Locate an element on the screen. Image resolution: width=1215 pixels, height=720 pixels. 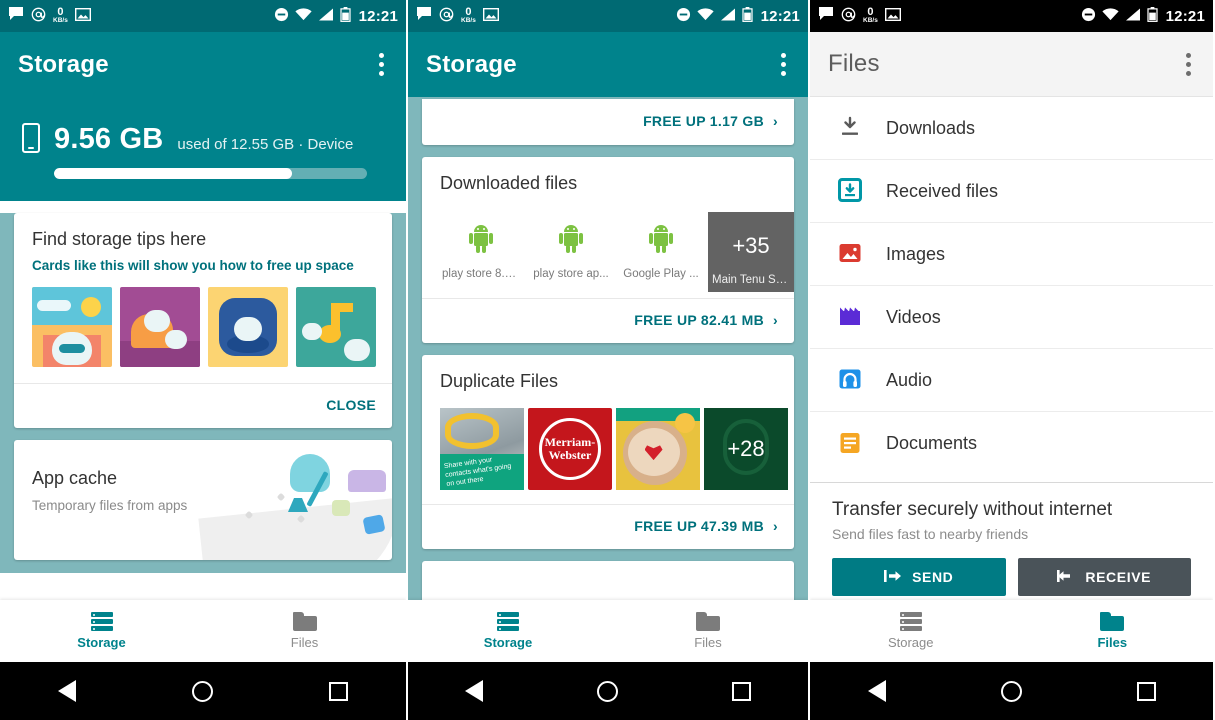
close-button: CLOSE is located at coordinates (351, 405).